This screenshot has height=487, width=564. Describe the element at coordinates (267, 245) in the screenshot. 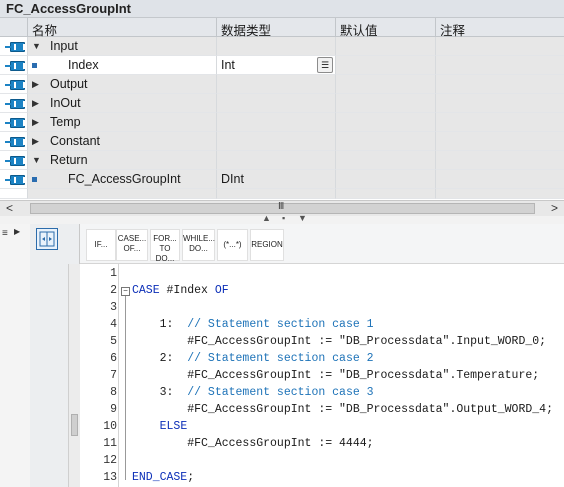

I see `region-keyword-button: REGION` at that location.